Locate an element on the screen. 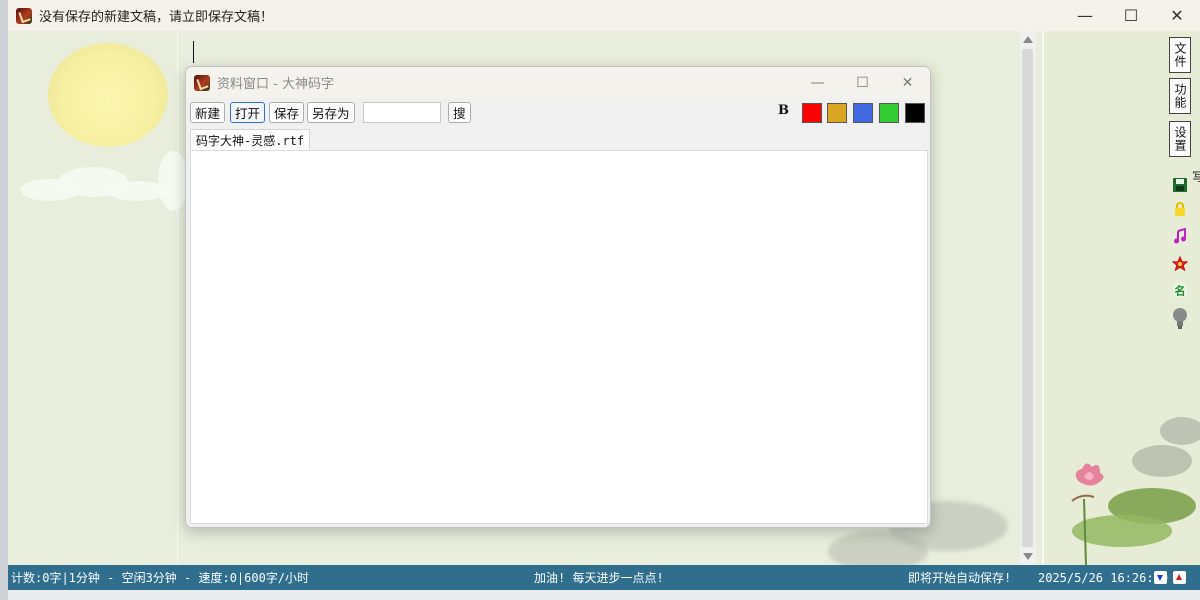  new-button: 新建 is located at coordinates (208, 112).